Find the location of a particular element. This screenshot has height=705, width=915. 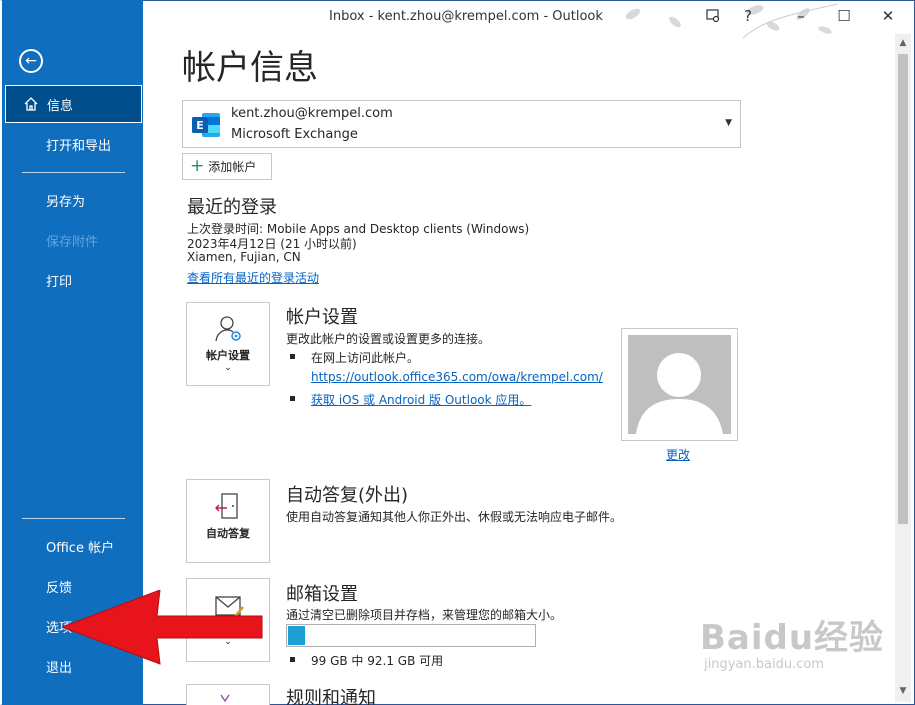

mailbox-usage-text: 99 GB 中 92.1 GB 可用 is located at coordinates (377, 661).